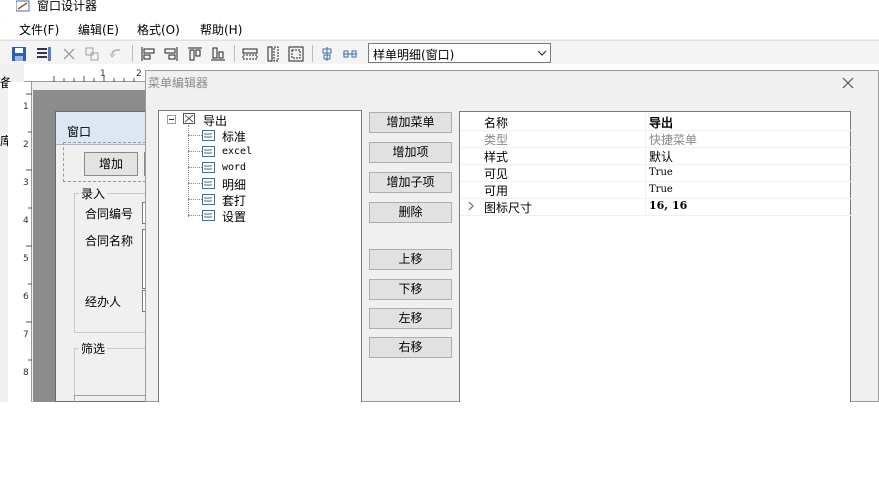  I want to click on toolbar: 样单明细(窗口), so click(439, 52).